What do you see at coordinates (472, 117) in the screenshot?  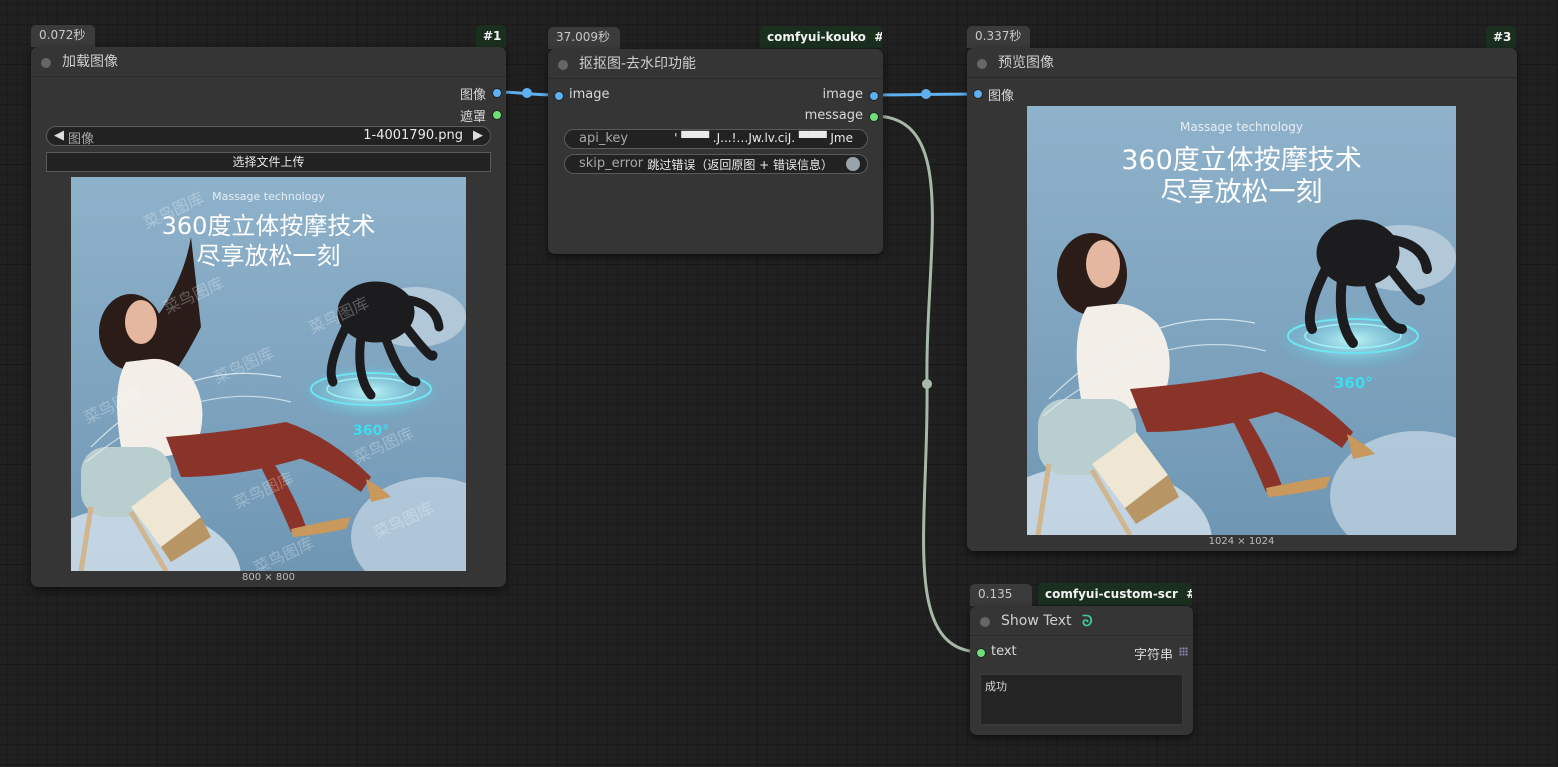 I see `output-label-mask: 遮罩` at bounding box center [472, 117].